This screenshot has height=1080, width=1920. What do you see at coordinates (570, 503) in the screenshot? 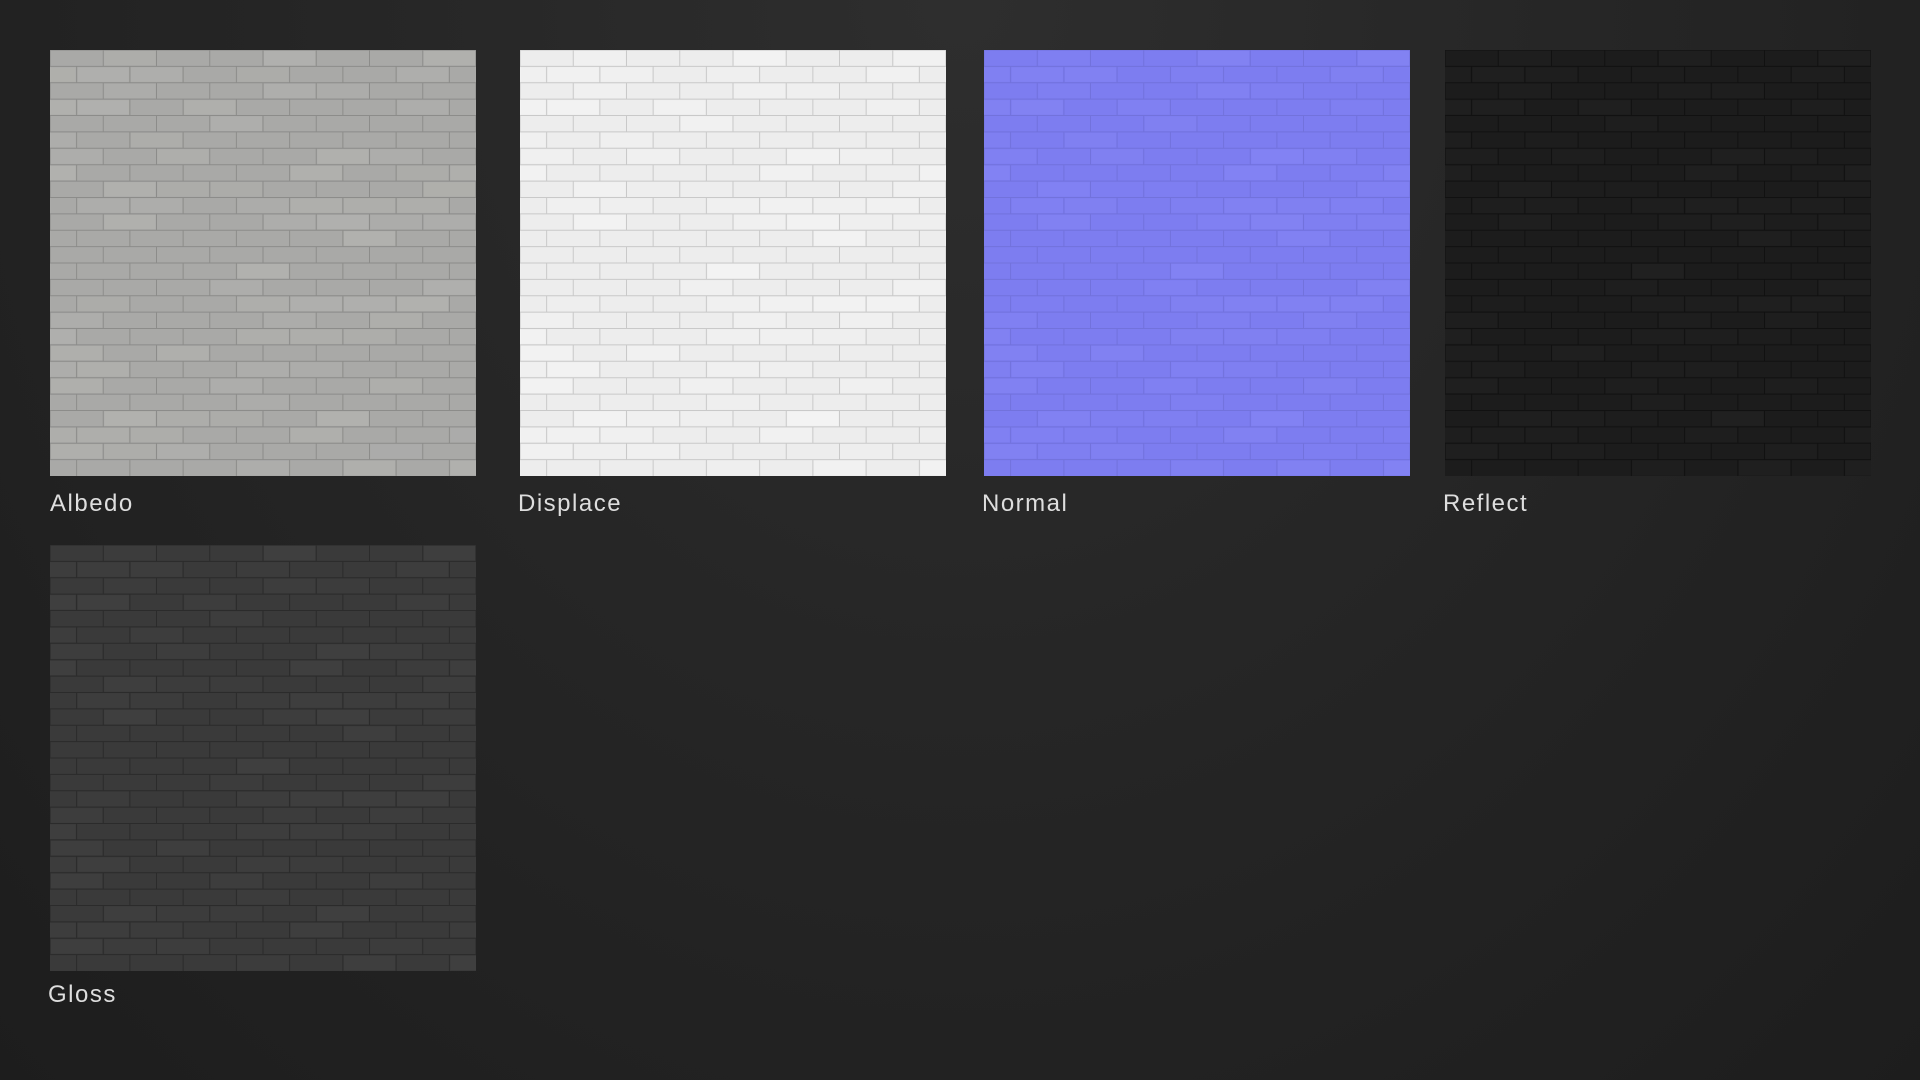
I see `displace-label: Displace` at bounding box center [570, 503].